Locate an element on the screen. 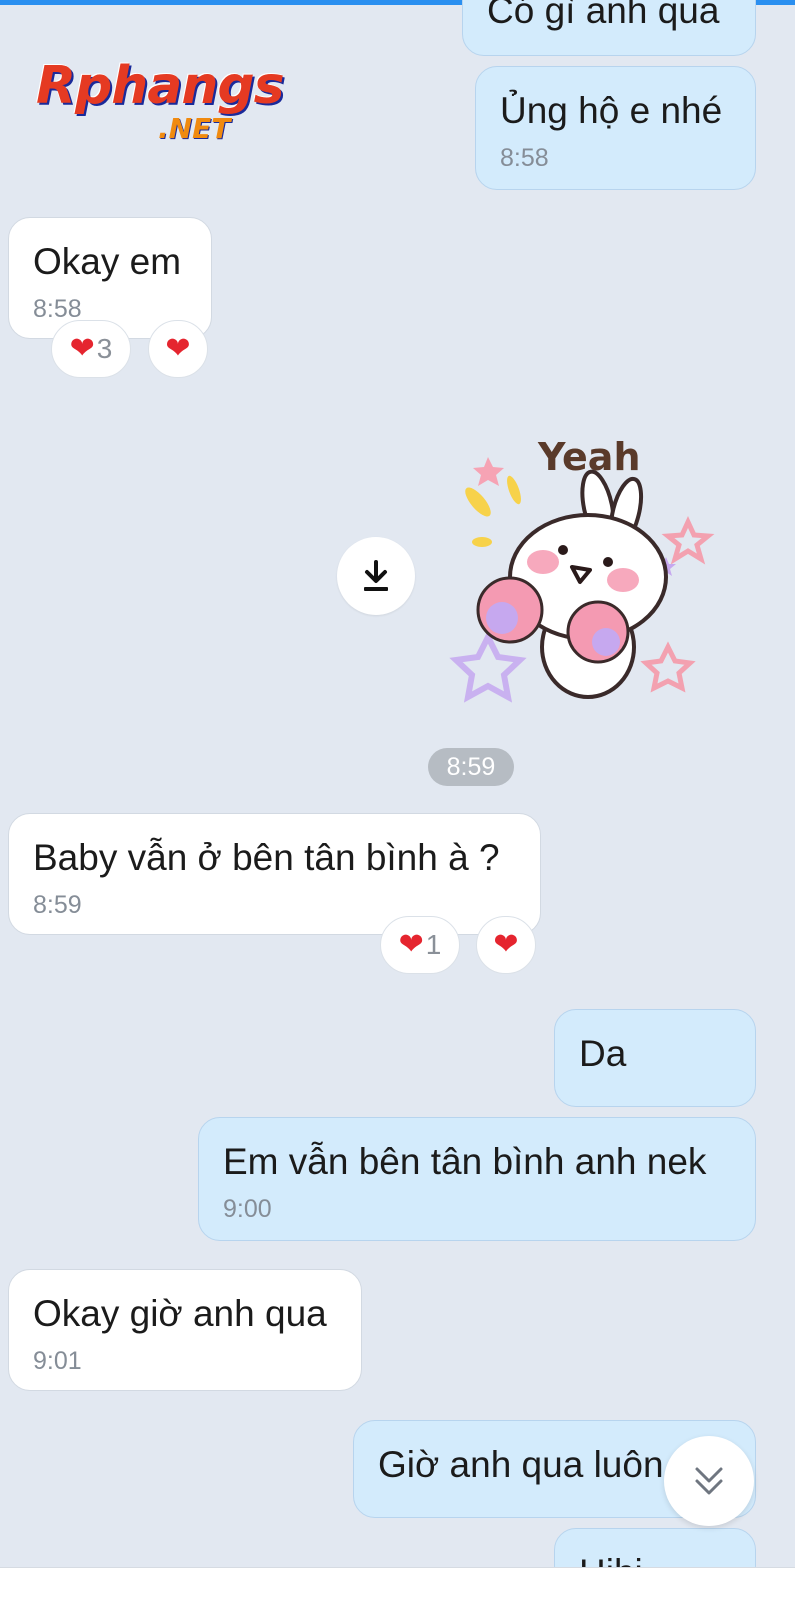 Image resolution: width=795 pixels, height=1600 pixels. message-bubble-outgoing: Có gì anh qua is located at coordinates (609, 28).